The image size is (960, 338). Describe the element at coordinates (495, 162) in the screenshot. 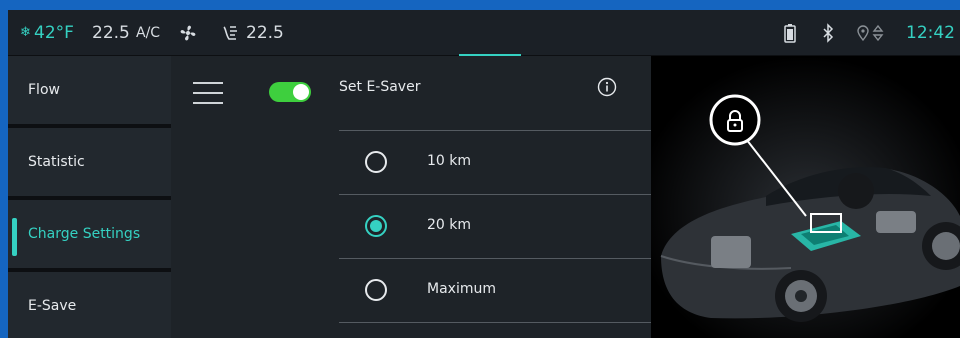

I see `option-10-km: 10 km` at that location.